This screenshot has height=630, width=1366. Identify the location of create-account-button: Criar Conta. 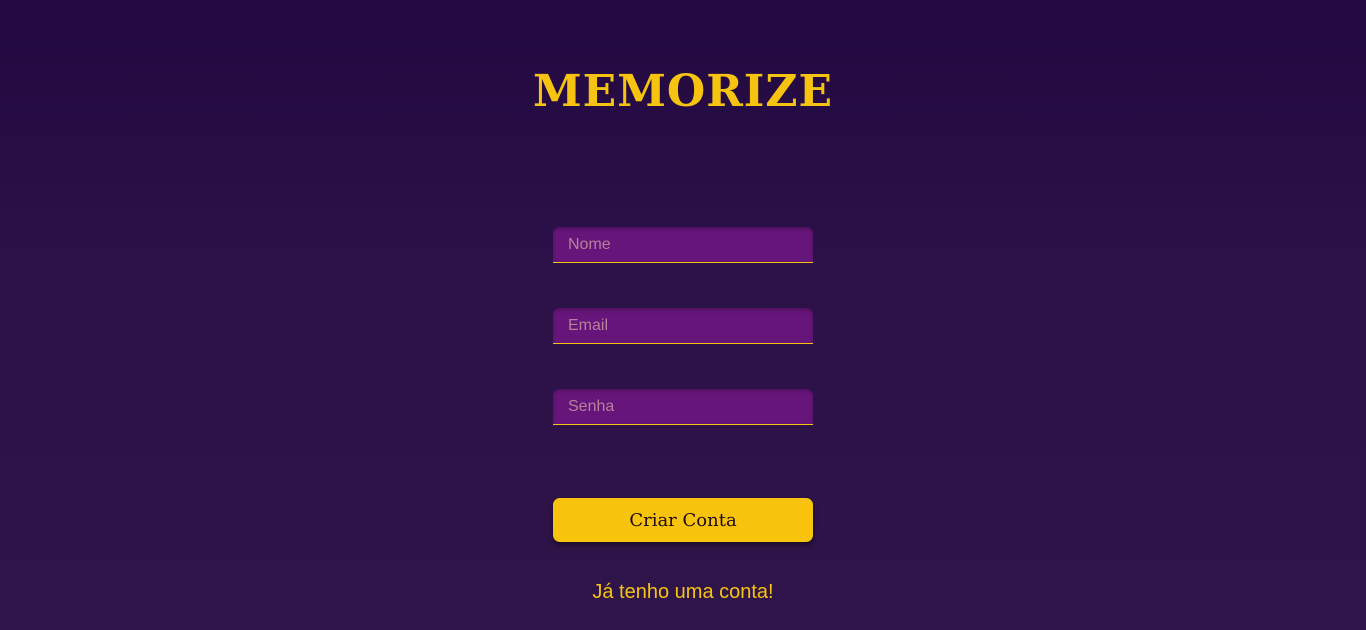
(683, 520).